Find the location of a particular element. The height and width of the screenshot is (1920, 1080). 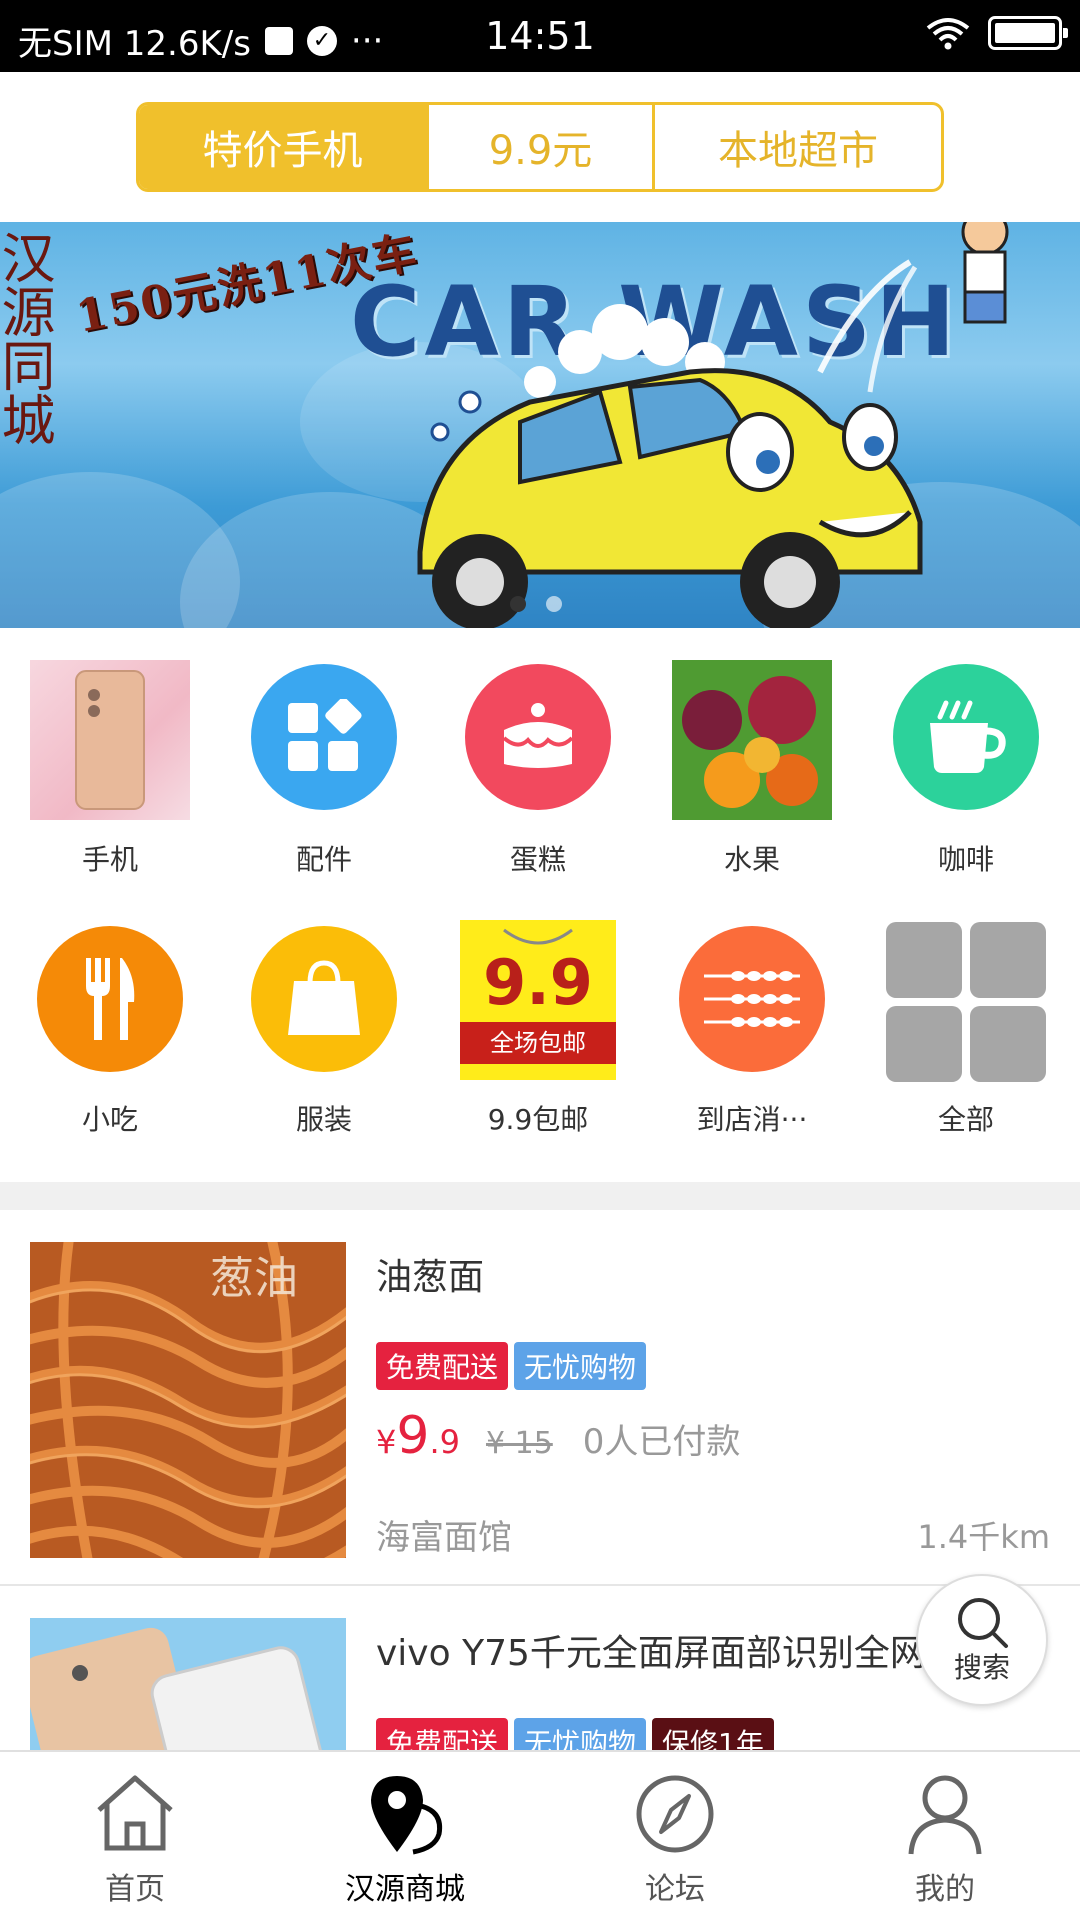

segment-special-phones: 特价手机 is located at coordinates (284, 147).